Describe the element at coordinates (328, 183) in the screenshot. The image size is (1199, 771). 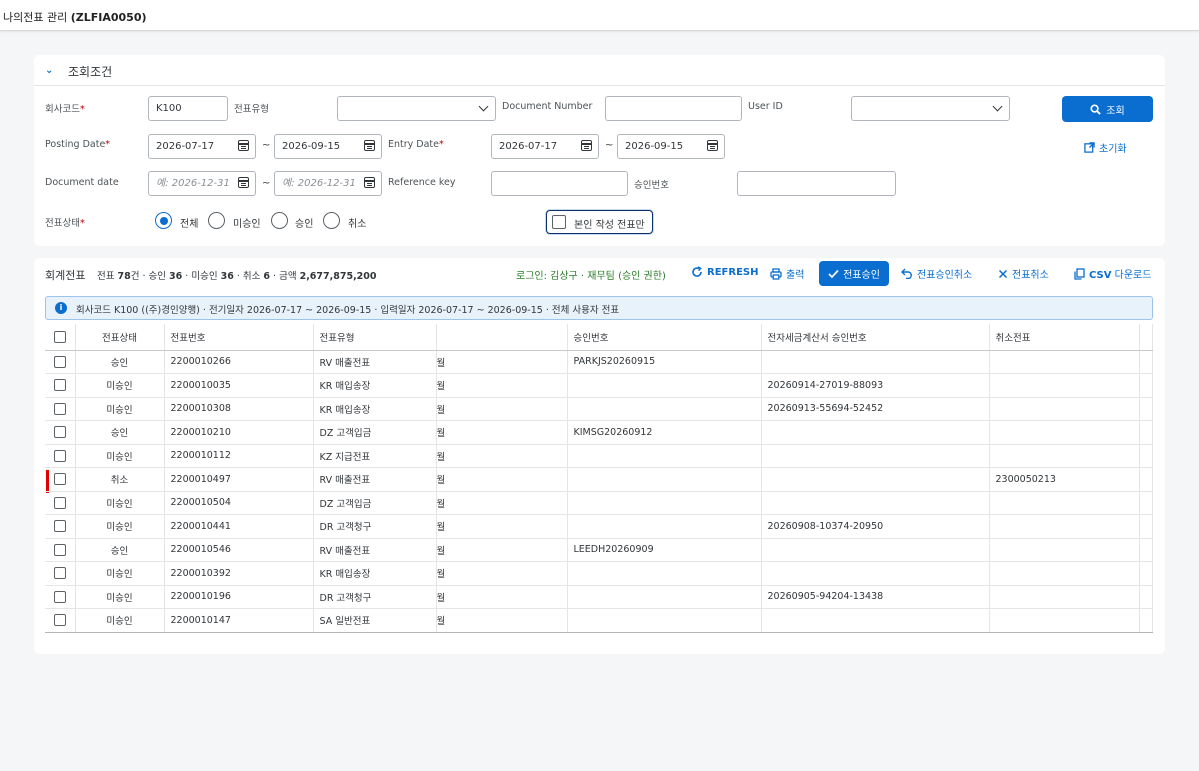
I see `document-date-to-input: 예: 2026-12-31` at that location.